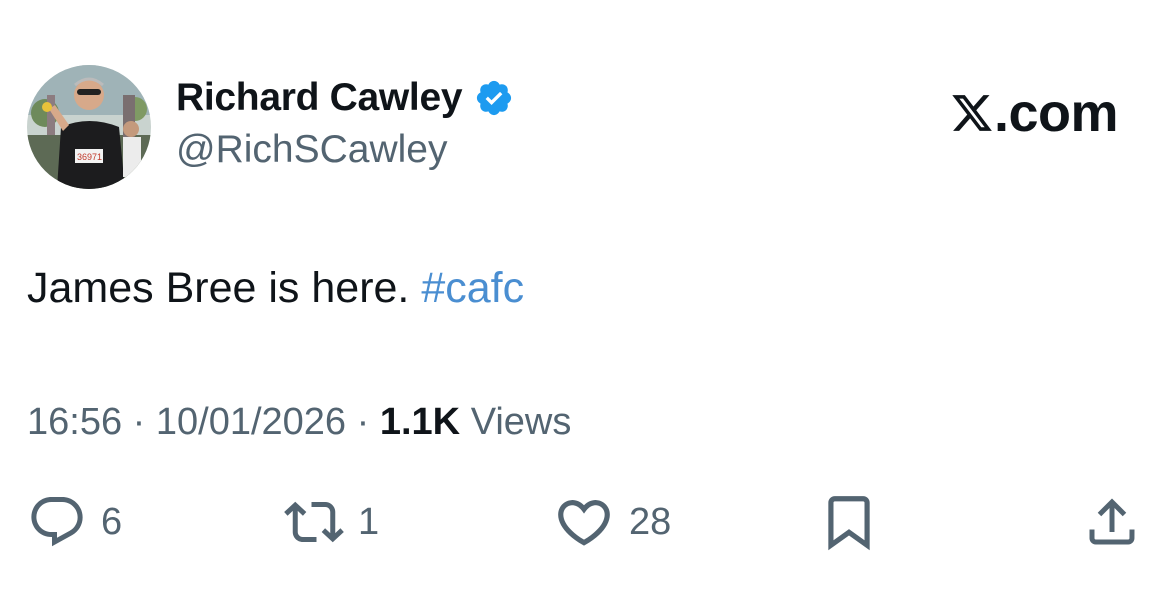  I want to click on share-icon, so click(1112, 522).